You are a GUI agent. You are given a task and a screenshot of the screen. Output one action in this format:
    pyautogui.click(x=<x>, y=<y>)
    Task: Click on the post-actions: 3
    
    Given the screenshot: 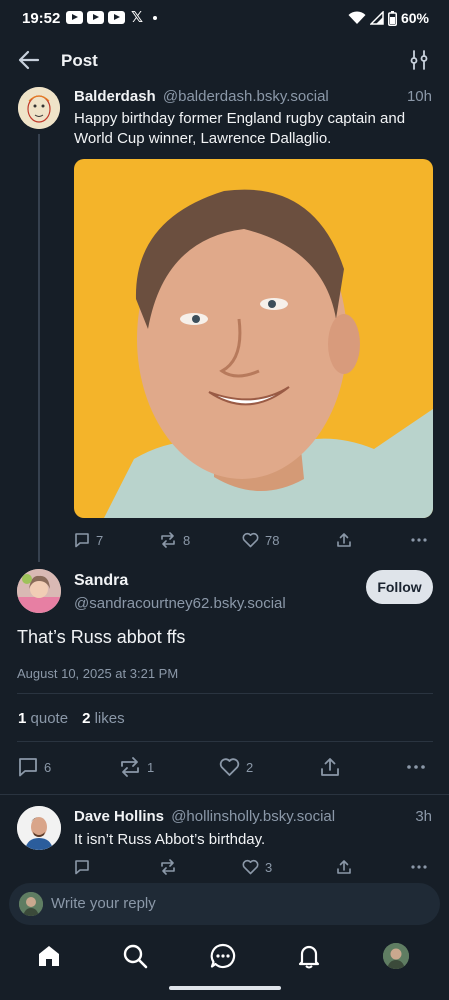 What is the action you would take?
    pyautogui.click(x=253, y=867)
    